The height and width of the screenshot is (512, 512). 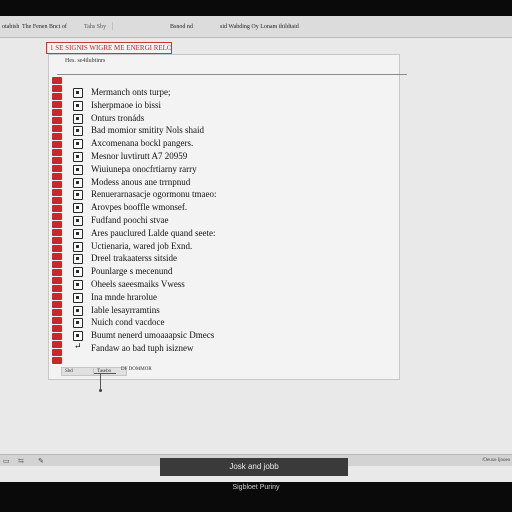 I want to click on footer-left-button: Sbd, so click(x=79, y=371).